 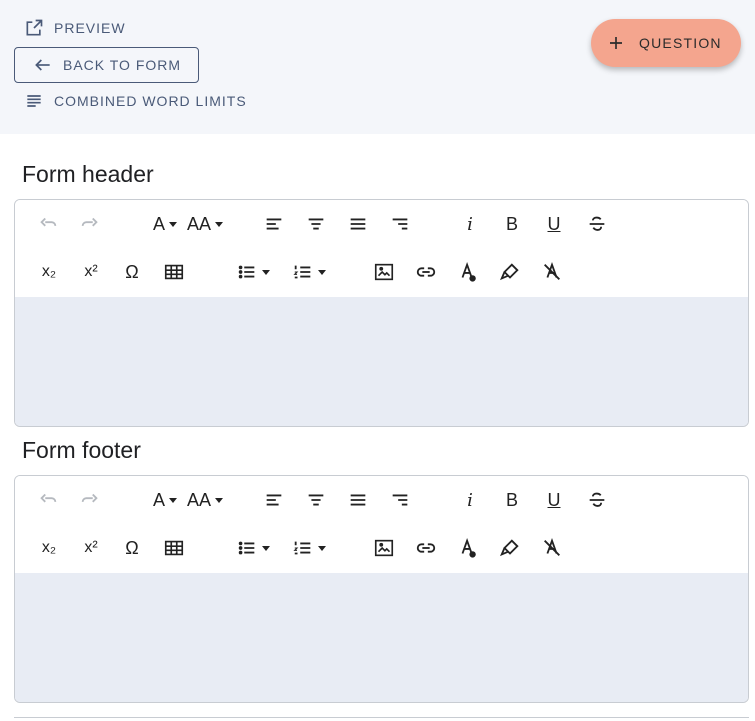 What do you see at coordinates (302, 272) in the screenshot?
I see `numbered-list-icon` at bounding box center [302, 272].